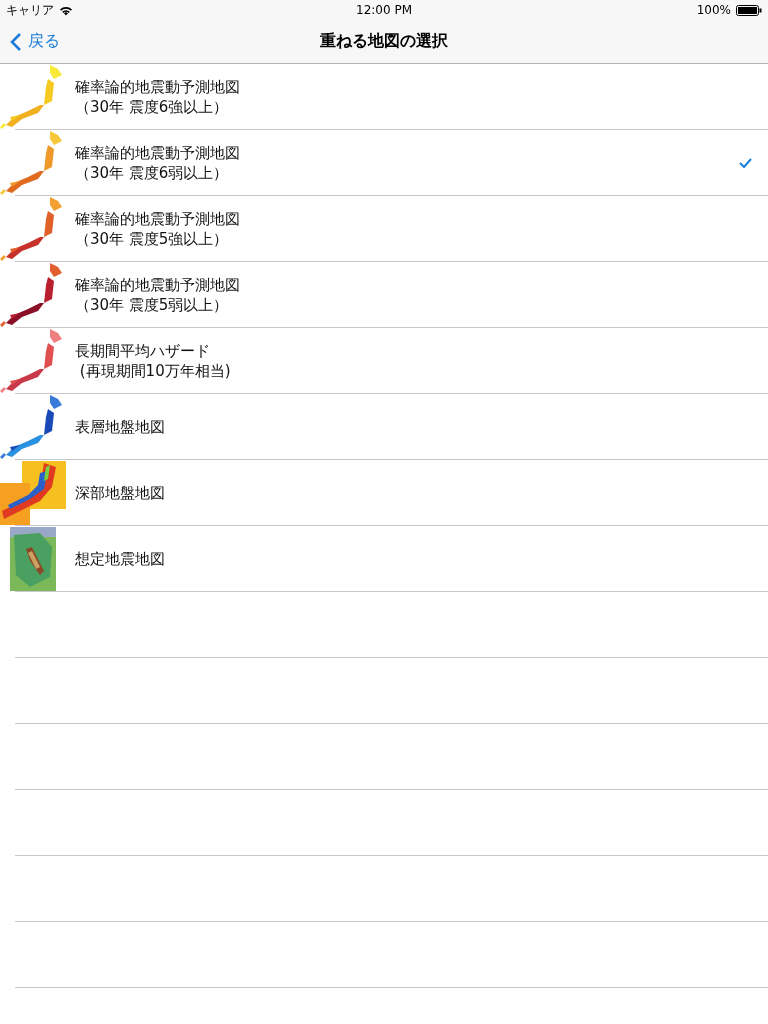  Describe the element at coordinates (35, 41) in the screenshot. I see `back-button: 戻る` at that location.